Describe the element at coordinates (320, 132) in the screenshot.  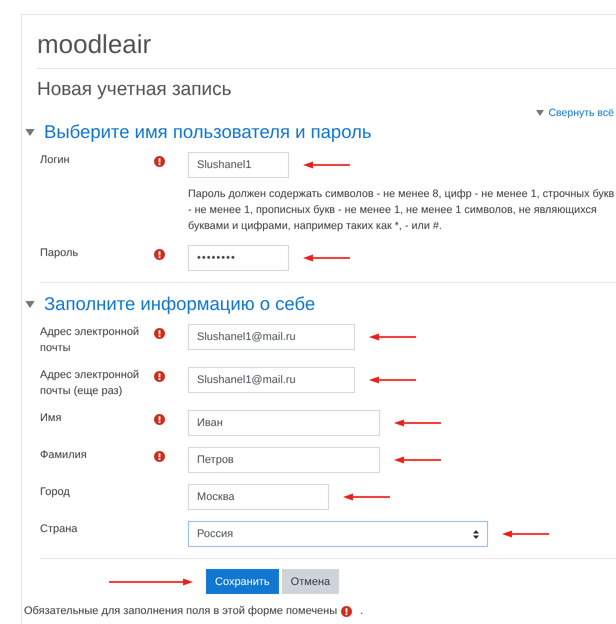
I see `section-header: Выберите имя пользователя и пароль` at that location.